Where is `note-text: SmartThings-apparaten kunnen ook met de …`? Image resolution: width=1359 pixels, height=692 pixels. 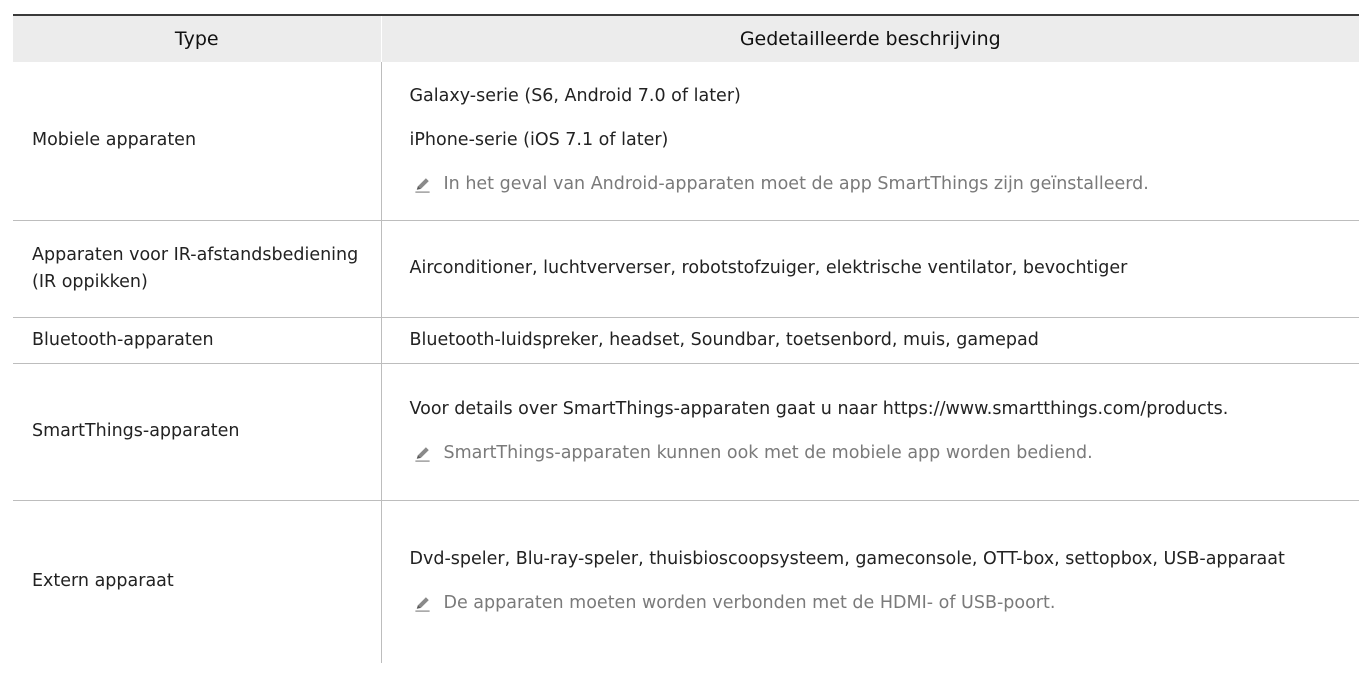 note-text: SmartThings-apparaten kunnen ook met de … is located at coordinates (768, 453).